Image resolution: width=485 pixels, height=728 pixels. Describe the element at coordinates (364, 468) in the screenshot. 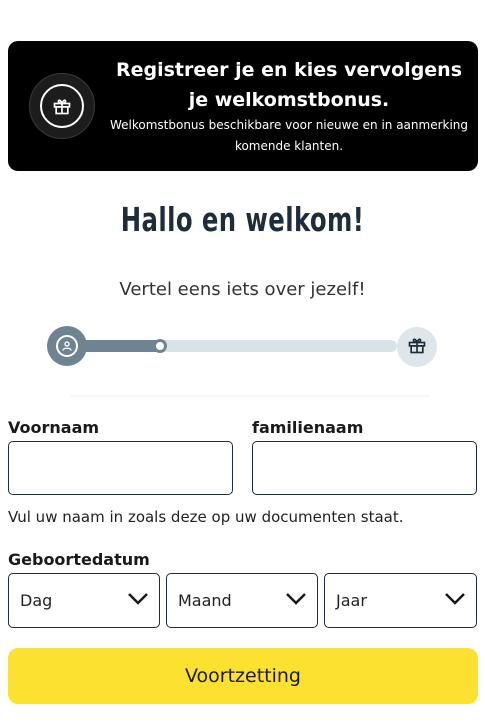

I see `last-name-input` at that location.